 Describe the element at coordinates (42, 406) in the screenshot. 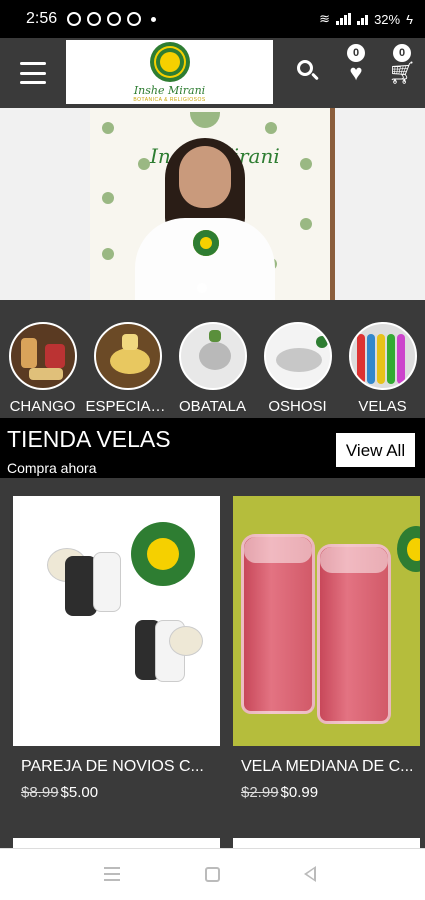

I see `category-label: CHANGO` at that location.